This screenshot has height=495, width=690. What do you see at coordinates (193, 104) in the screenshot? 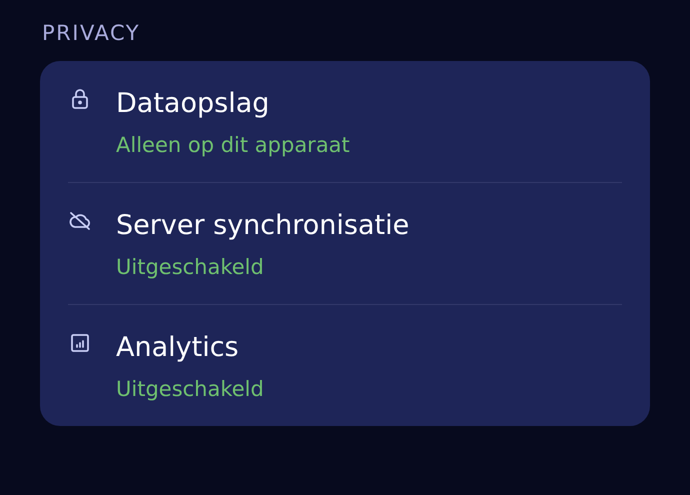
I see `setting-title: Dataopslag` at bounding box center [193, 104].